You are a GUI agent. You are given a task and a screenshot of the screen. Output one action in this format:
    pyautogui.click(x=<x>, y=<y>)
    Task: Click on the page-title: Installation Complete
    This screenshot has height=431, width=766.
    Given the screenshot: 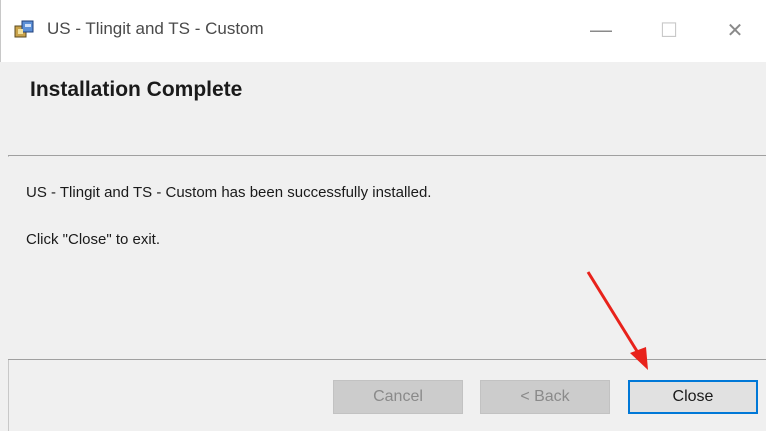 What is the action you would take?
    pyautogui.click(x=136, y=89)
    